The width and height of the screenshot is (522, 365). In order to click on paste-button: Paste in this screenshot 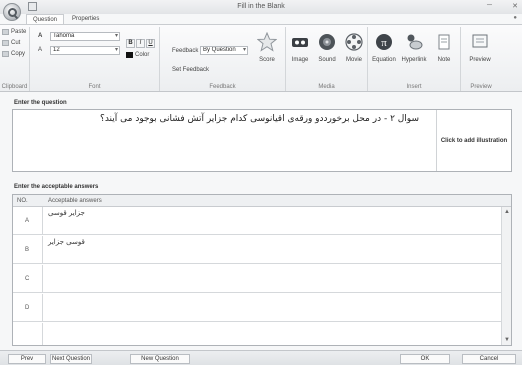, I will do `click(14, 32)`.